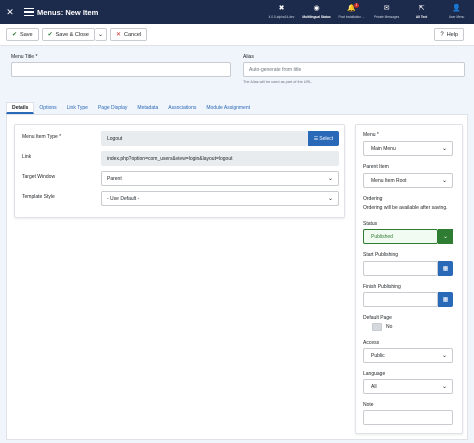 The width and height of the screenshot is (474, 443). What do you see at coordinates (421, 17) in the screenshot?
I see `all-text-label: All Text` at bounding box center [421, 17].